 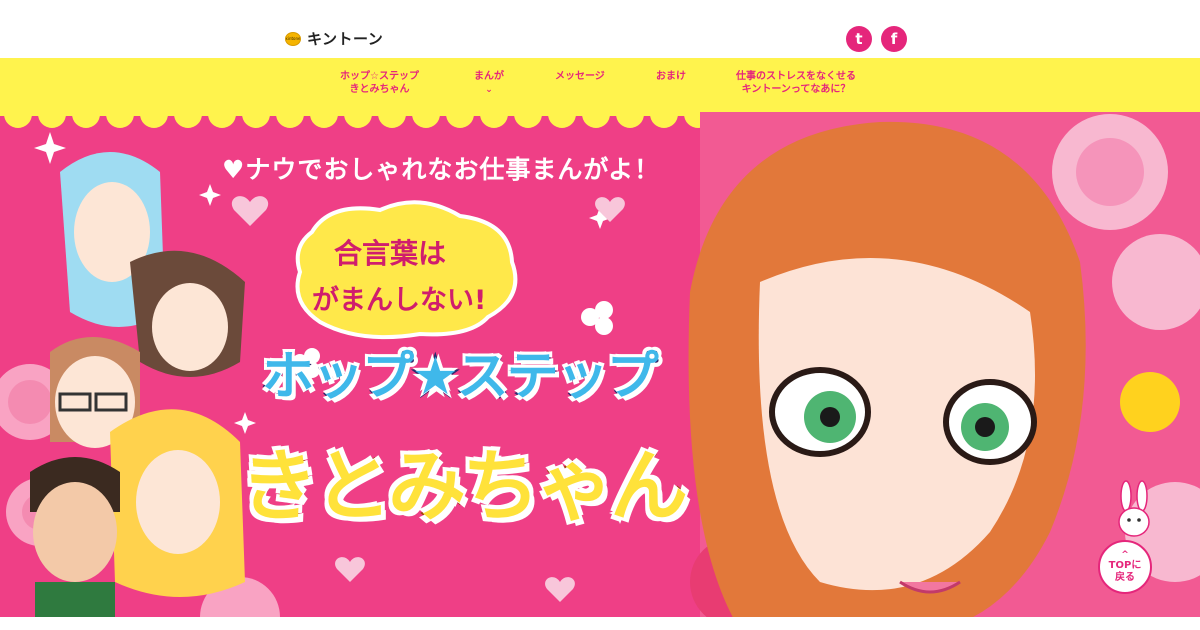 I want to click on nav-item-omake: おまけ, so click(x=671, y=76).